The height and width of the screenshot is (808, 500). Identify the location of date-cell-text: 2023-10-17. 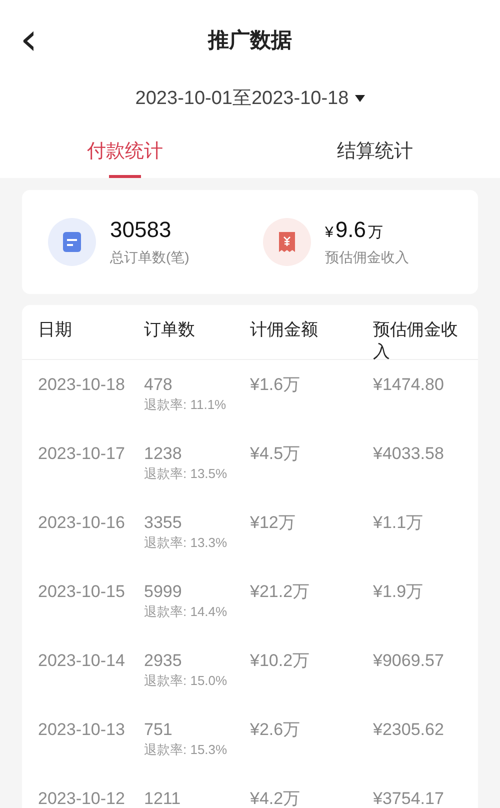
(82, 454).